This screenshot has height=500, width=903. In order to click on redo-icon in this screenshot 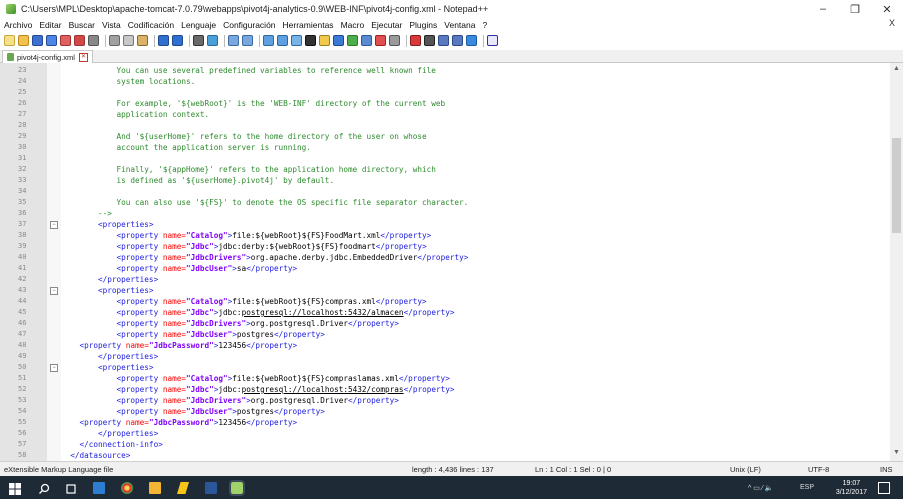, I will do `click(177, 40)`.